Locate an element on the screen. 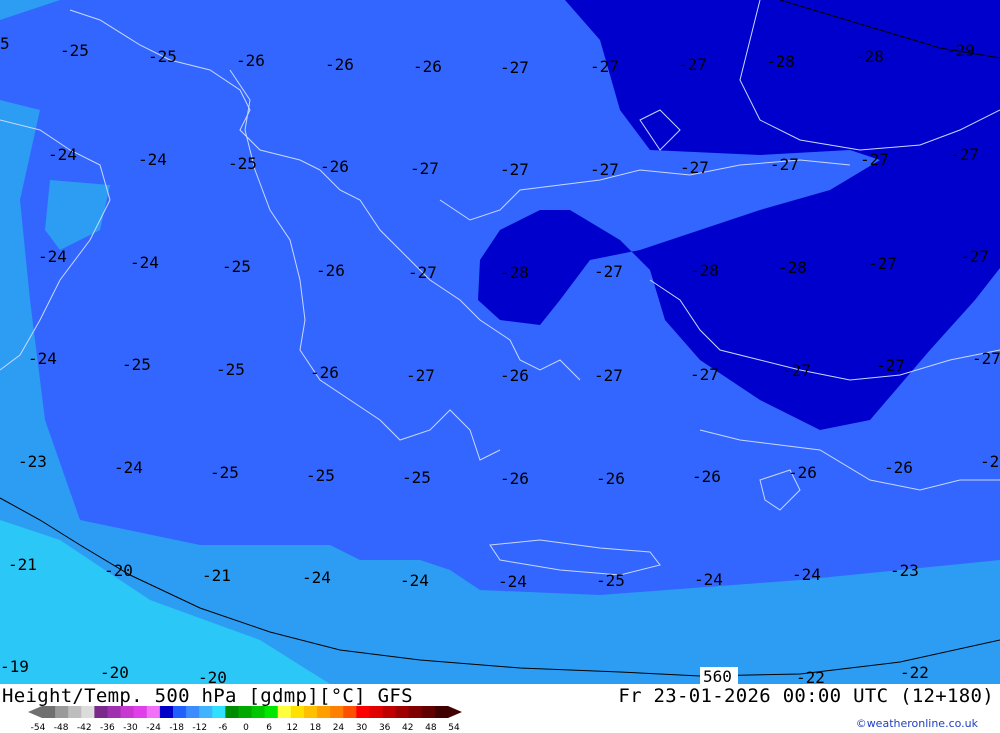 Image resolution: width=1000 pixels, height=733 pixels. scale-tick-label: 12 is located at coordinates (291, 727).